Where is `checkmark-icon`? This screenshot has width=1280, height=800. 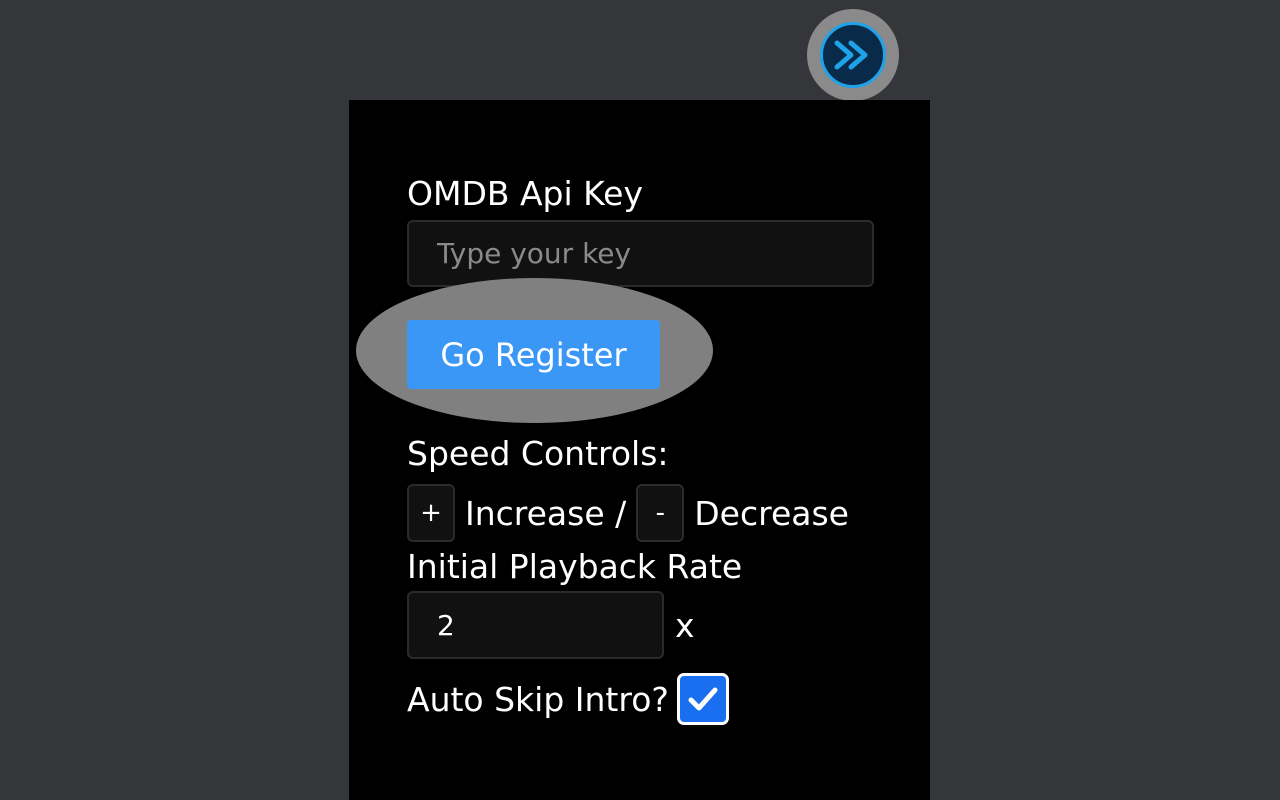 checkmark-icon is located at coordinates (703, 699).